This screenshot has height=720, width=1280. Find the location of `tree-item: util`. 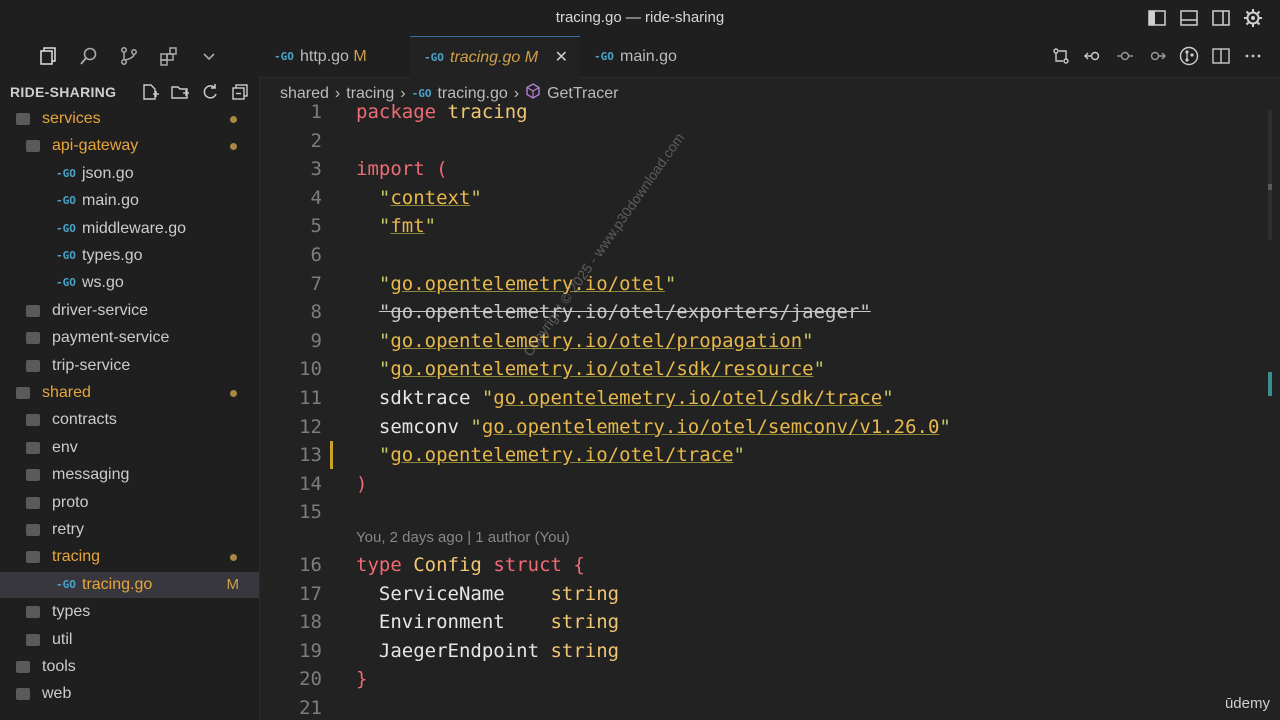

tree-item: util is located at coordinates (129, 640).